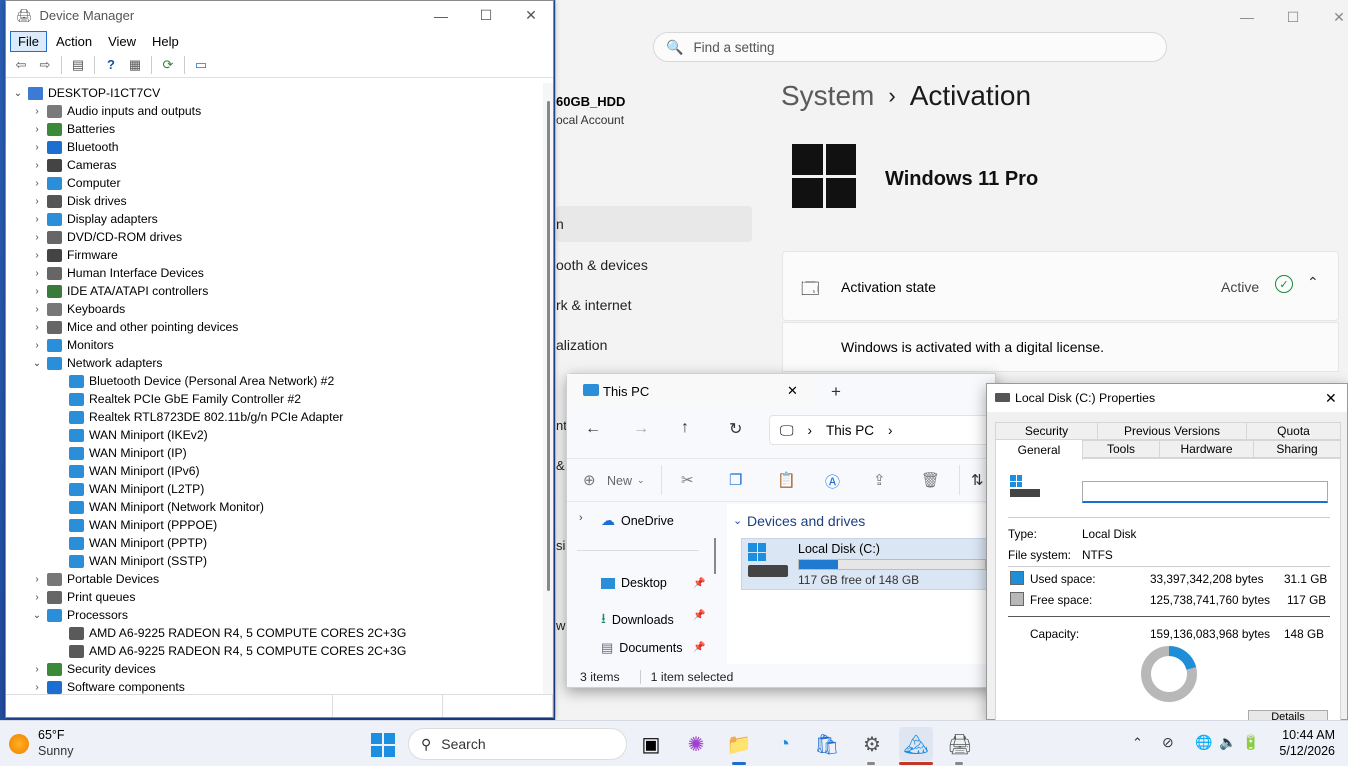 Image resolution: width=1348 pixels, height=766 pixels. I want to click on refresh-icon: ↻, so click(735, 429).